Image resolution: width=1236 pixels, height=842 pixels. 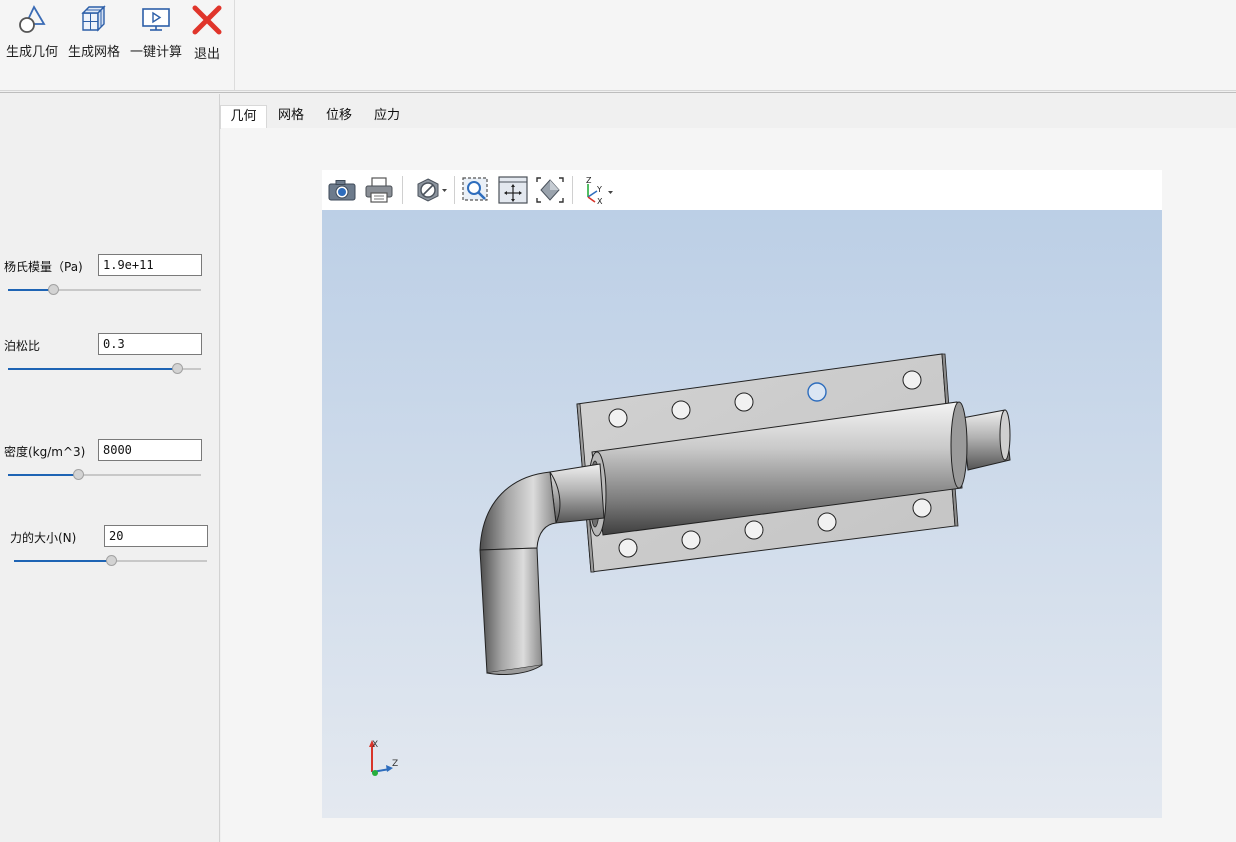 I want to click on force-input: 20, so click(x=156, y=536).